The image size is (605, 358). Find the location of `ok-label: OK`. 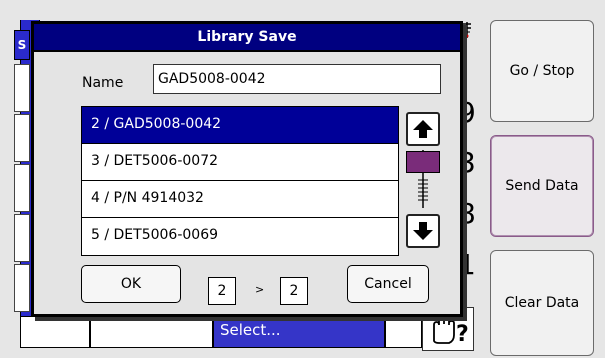

ok-label: OK is located at coordinates (131, 284).